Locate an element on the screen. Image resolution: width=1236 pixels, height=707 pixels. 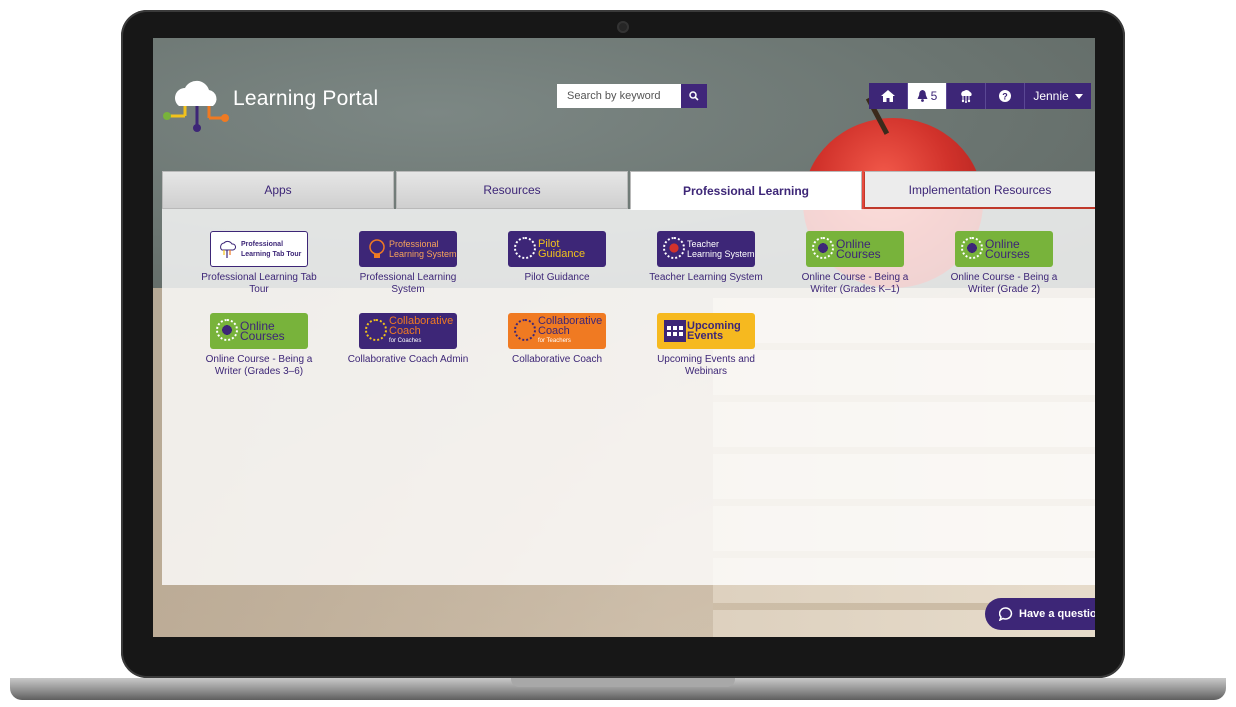
help-chat-button: Have a questio is located at coordinates (1040, 614).